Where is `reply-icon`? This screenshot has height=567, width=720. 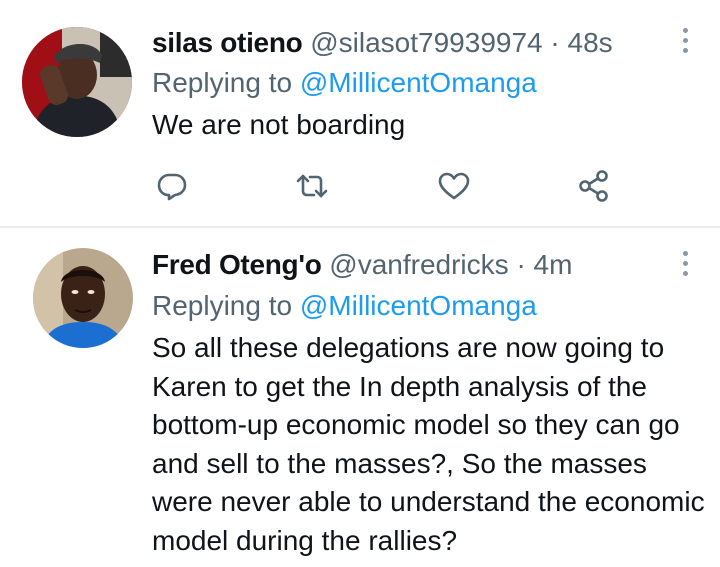 reply-icon is located at coordinates (172, 186).